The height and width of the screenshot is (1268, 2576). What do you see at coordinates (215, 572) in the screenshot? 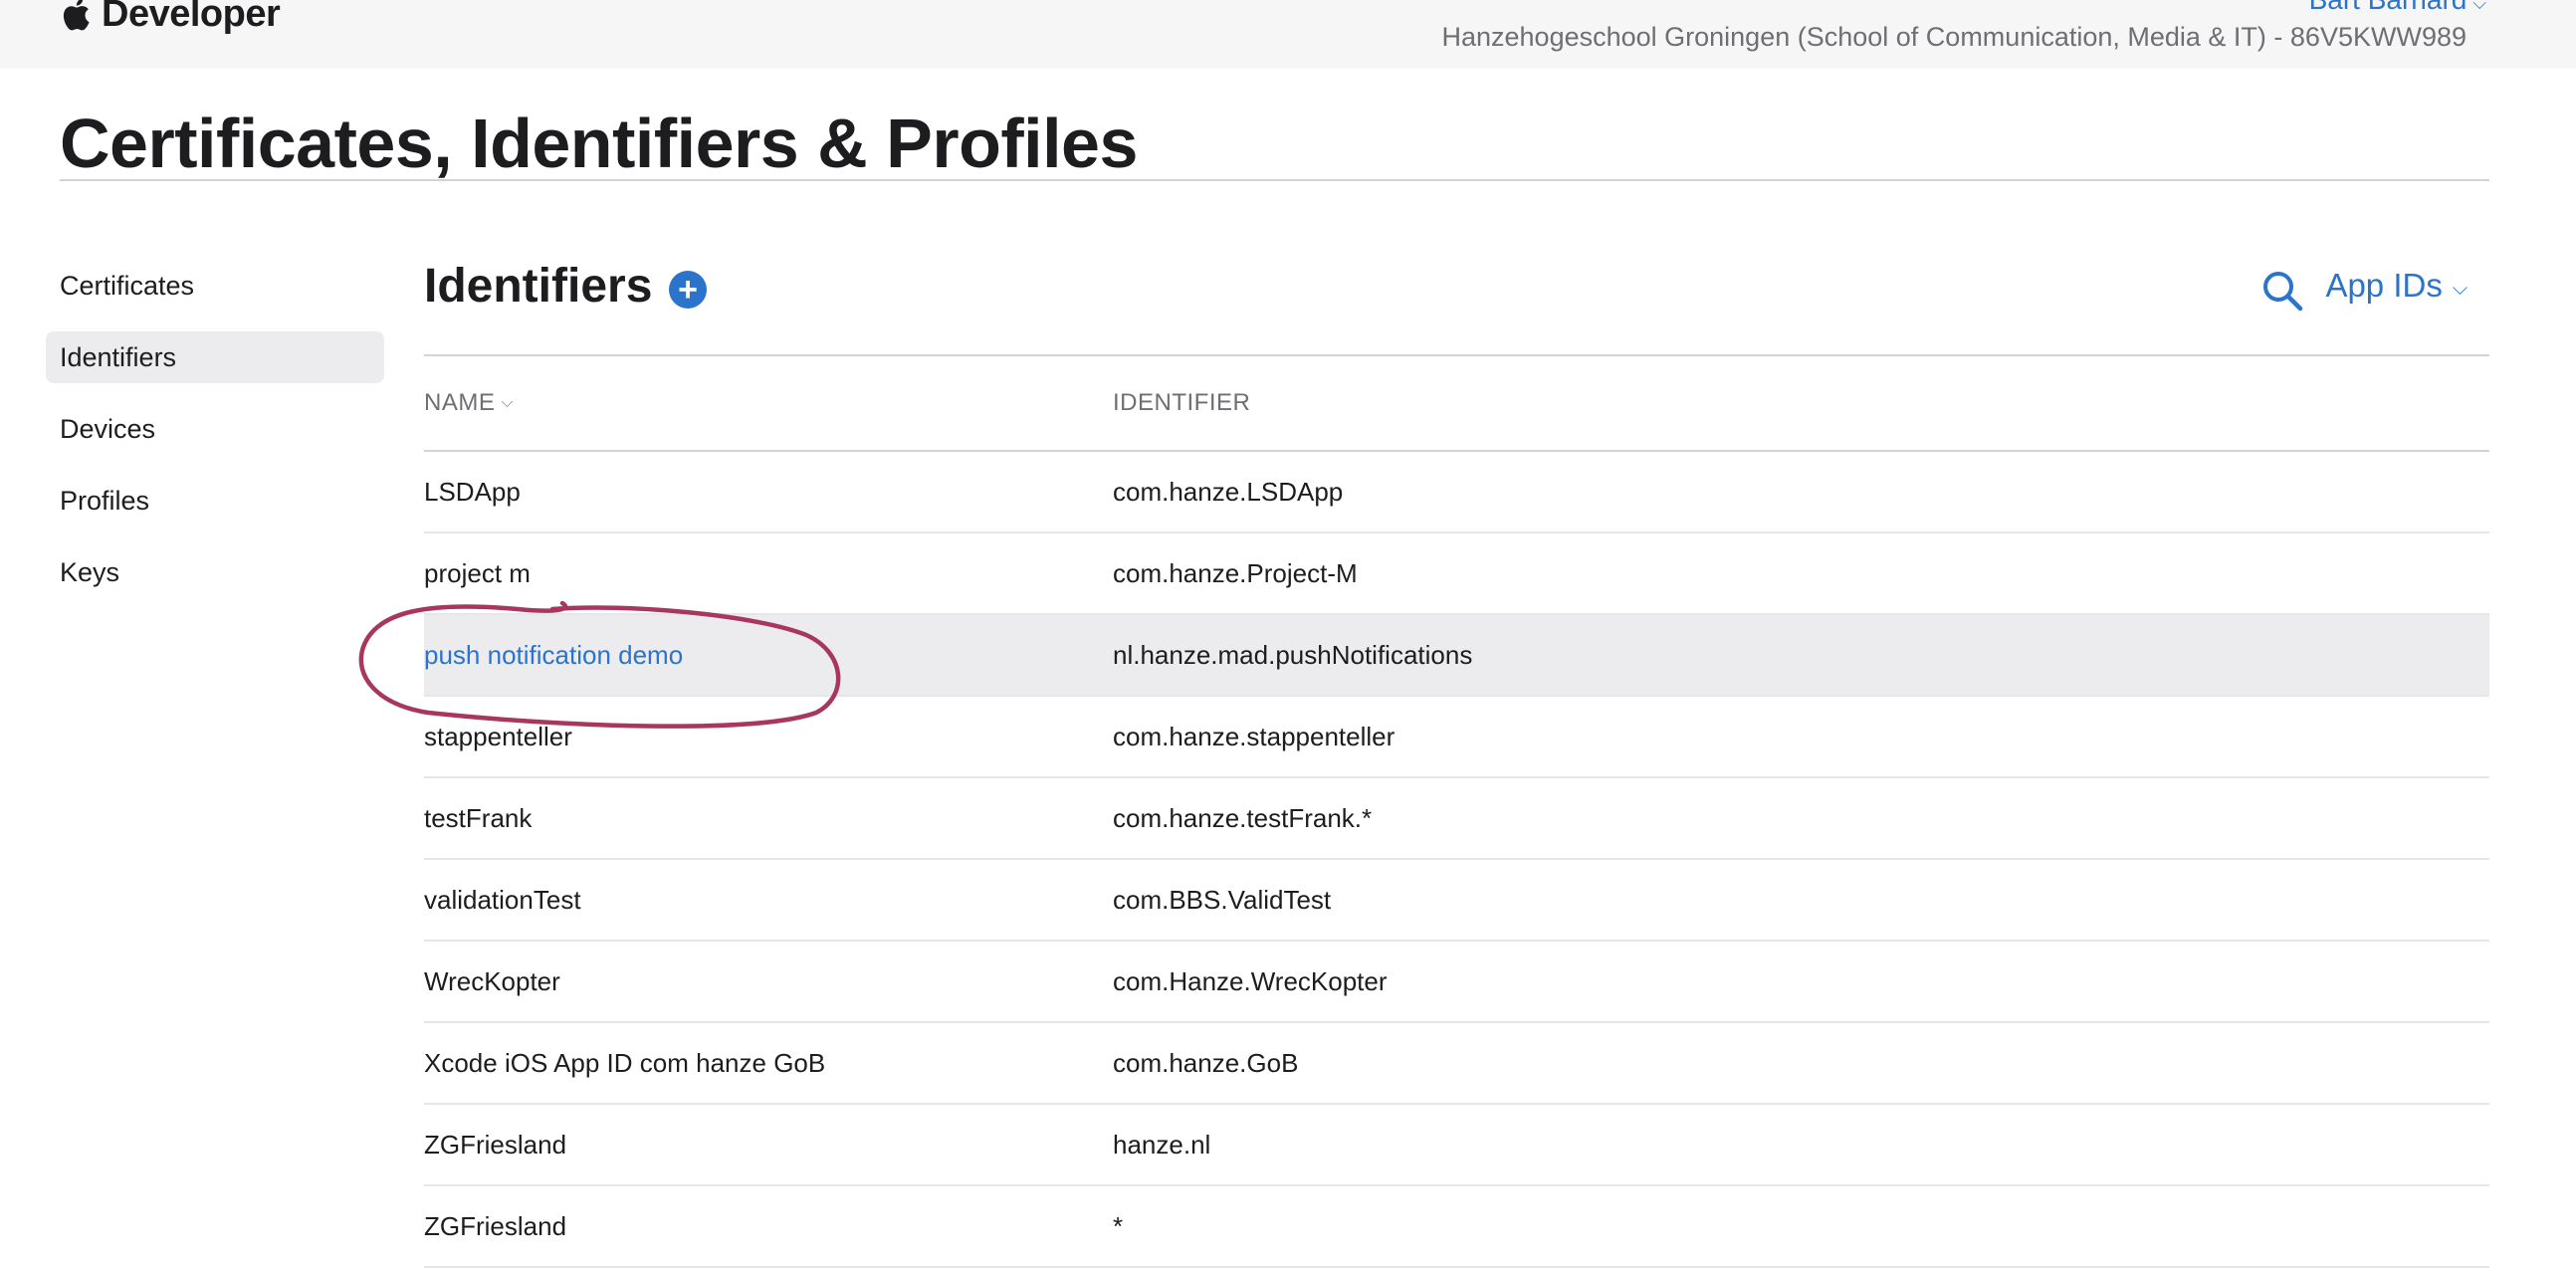
I see `sidebar-item-keys: Keys` at bounding box center [215, 572].